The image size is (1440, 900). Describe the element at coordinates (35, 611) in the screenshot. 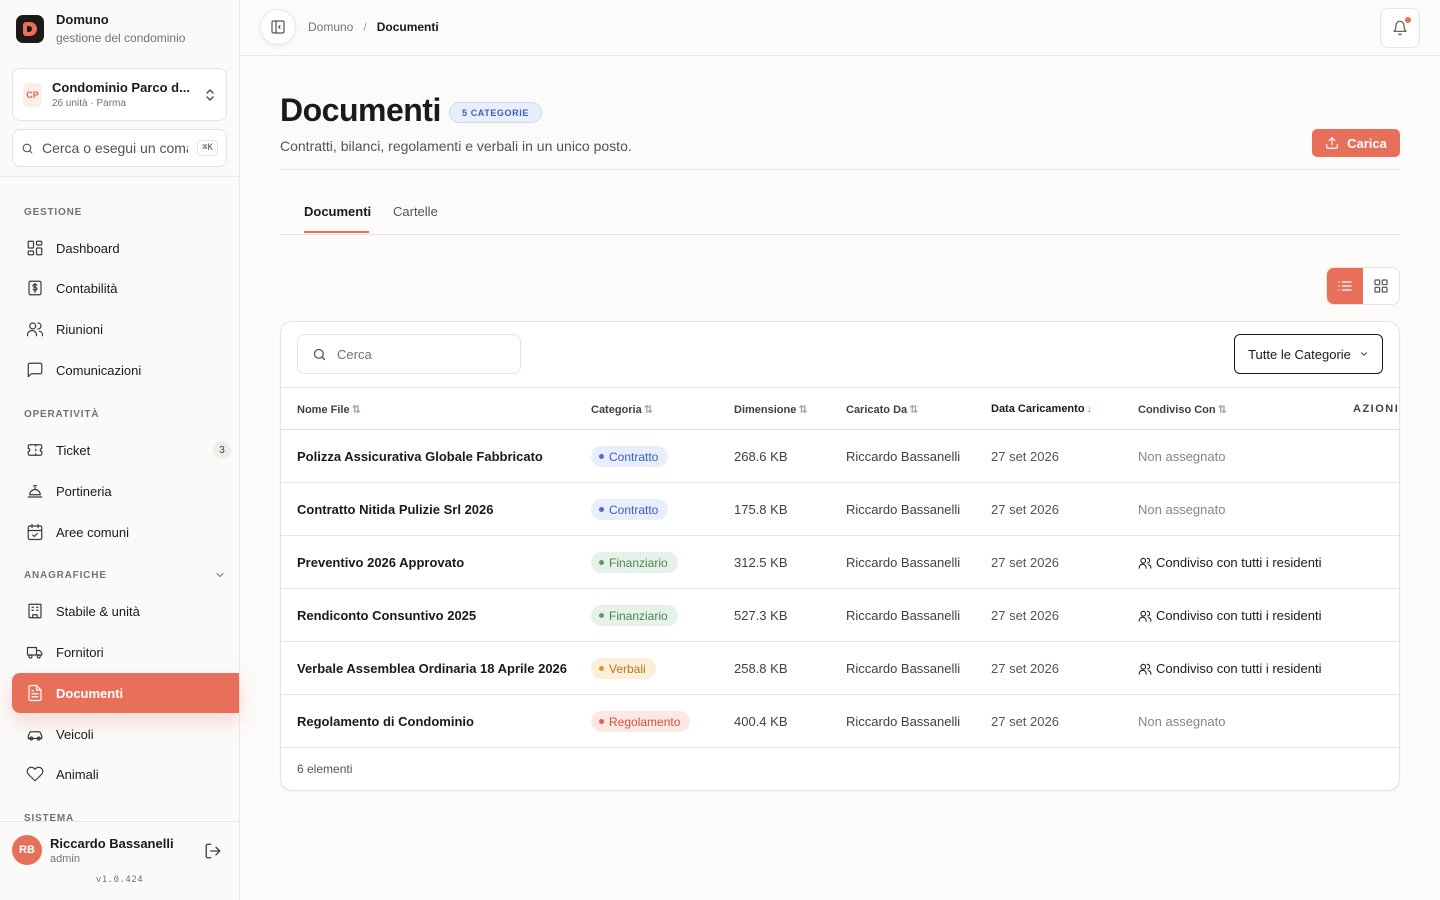

I see `building-icon` at that location.